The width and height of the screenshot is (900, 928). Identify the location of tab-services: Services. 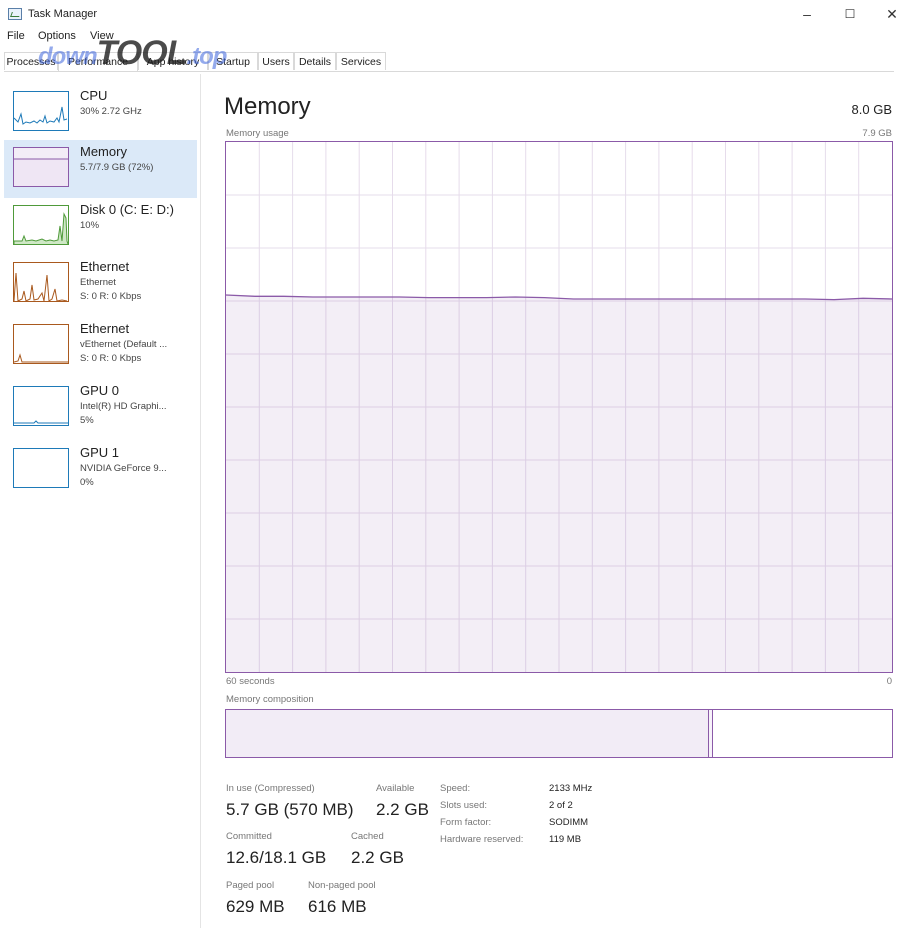
(361, 61).